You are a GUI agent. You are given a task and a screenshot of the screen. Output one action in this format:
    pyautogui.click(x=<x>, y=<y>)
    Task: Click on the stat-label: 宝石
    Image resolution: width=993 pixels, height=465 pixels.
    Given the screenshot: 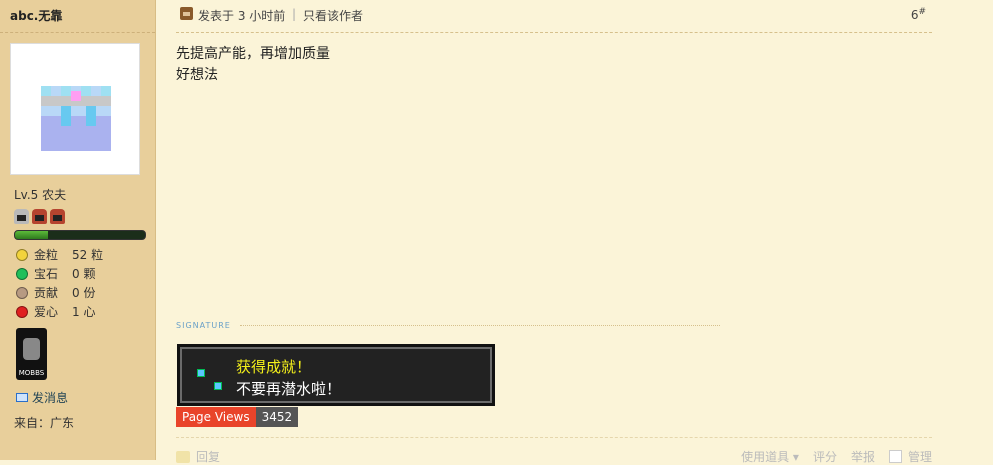 What is the action you would take?
    pyautogui.click(x=46, y=274)
    